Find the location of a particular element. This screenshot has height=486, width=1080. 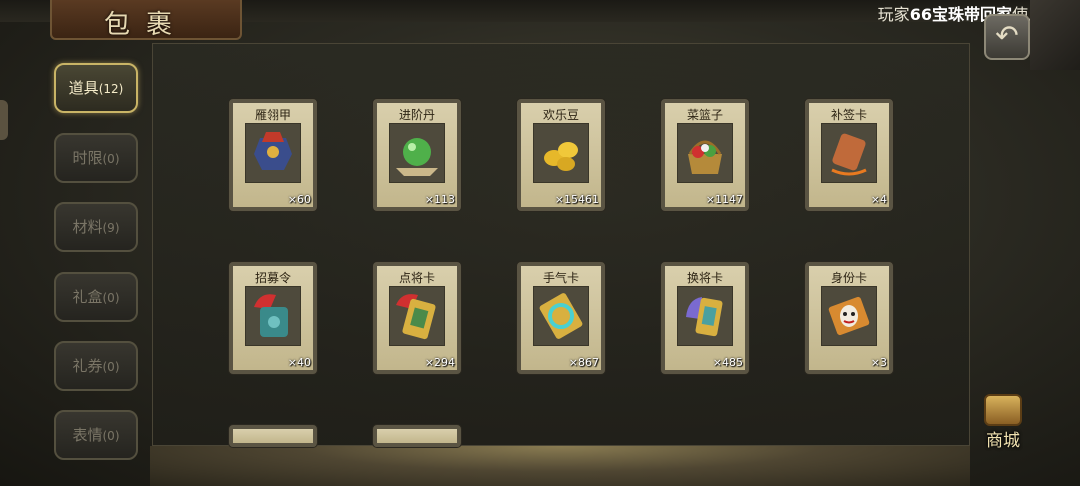

shop-button: 商城 is located at coordinates (1003, 422).